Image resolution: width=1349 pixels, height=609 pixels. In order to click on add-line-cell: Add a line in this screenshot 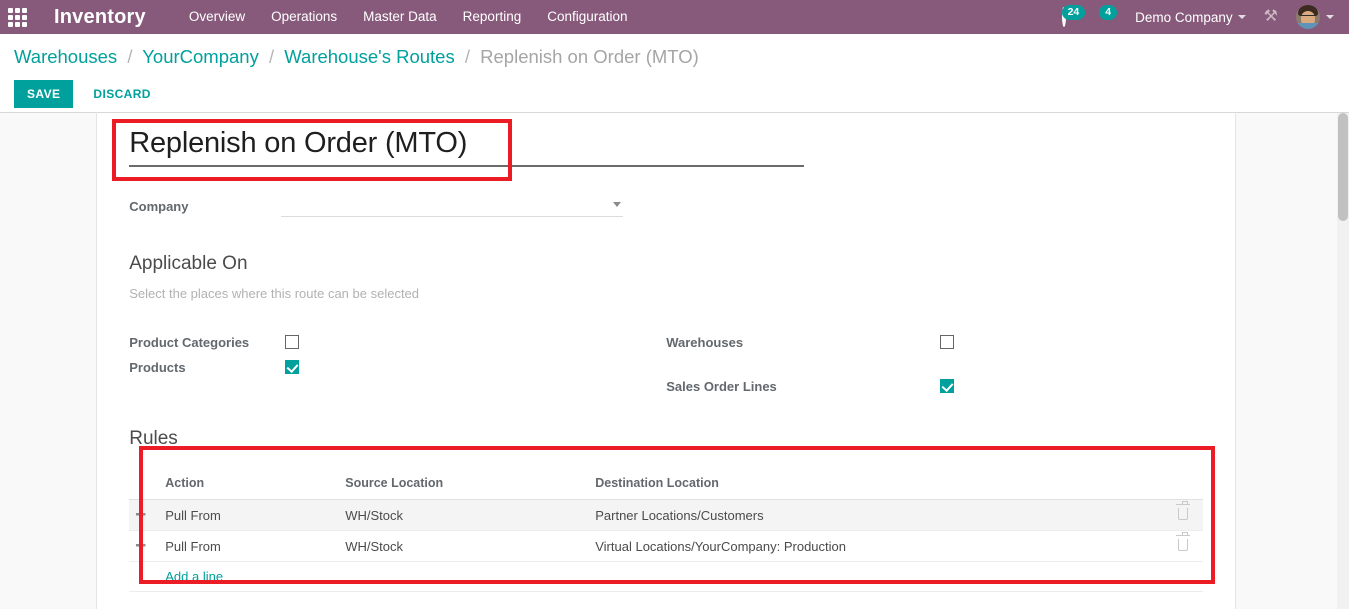, I will do `click(681, 576)`.